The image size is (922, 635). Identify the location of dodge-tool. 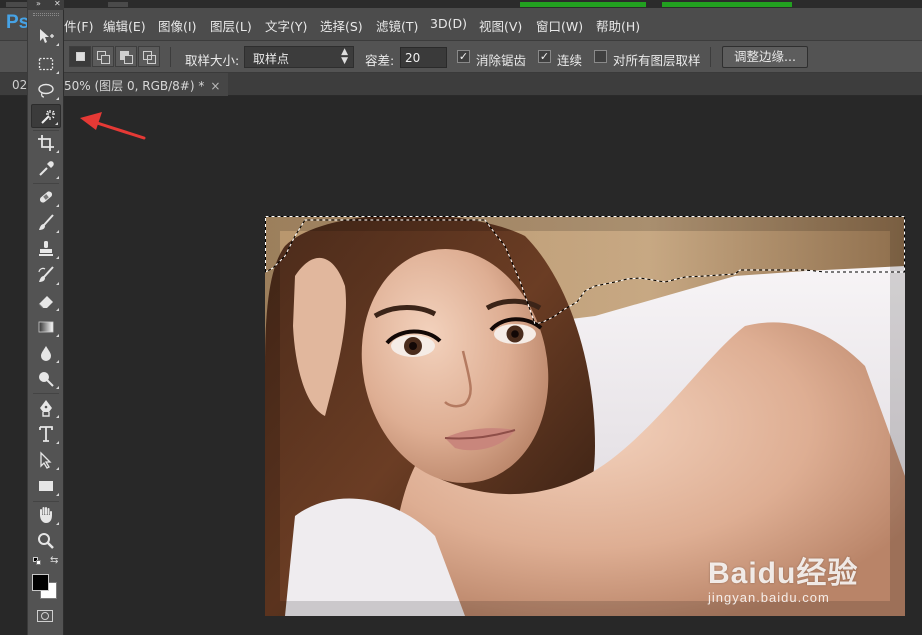
(46, 379).